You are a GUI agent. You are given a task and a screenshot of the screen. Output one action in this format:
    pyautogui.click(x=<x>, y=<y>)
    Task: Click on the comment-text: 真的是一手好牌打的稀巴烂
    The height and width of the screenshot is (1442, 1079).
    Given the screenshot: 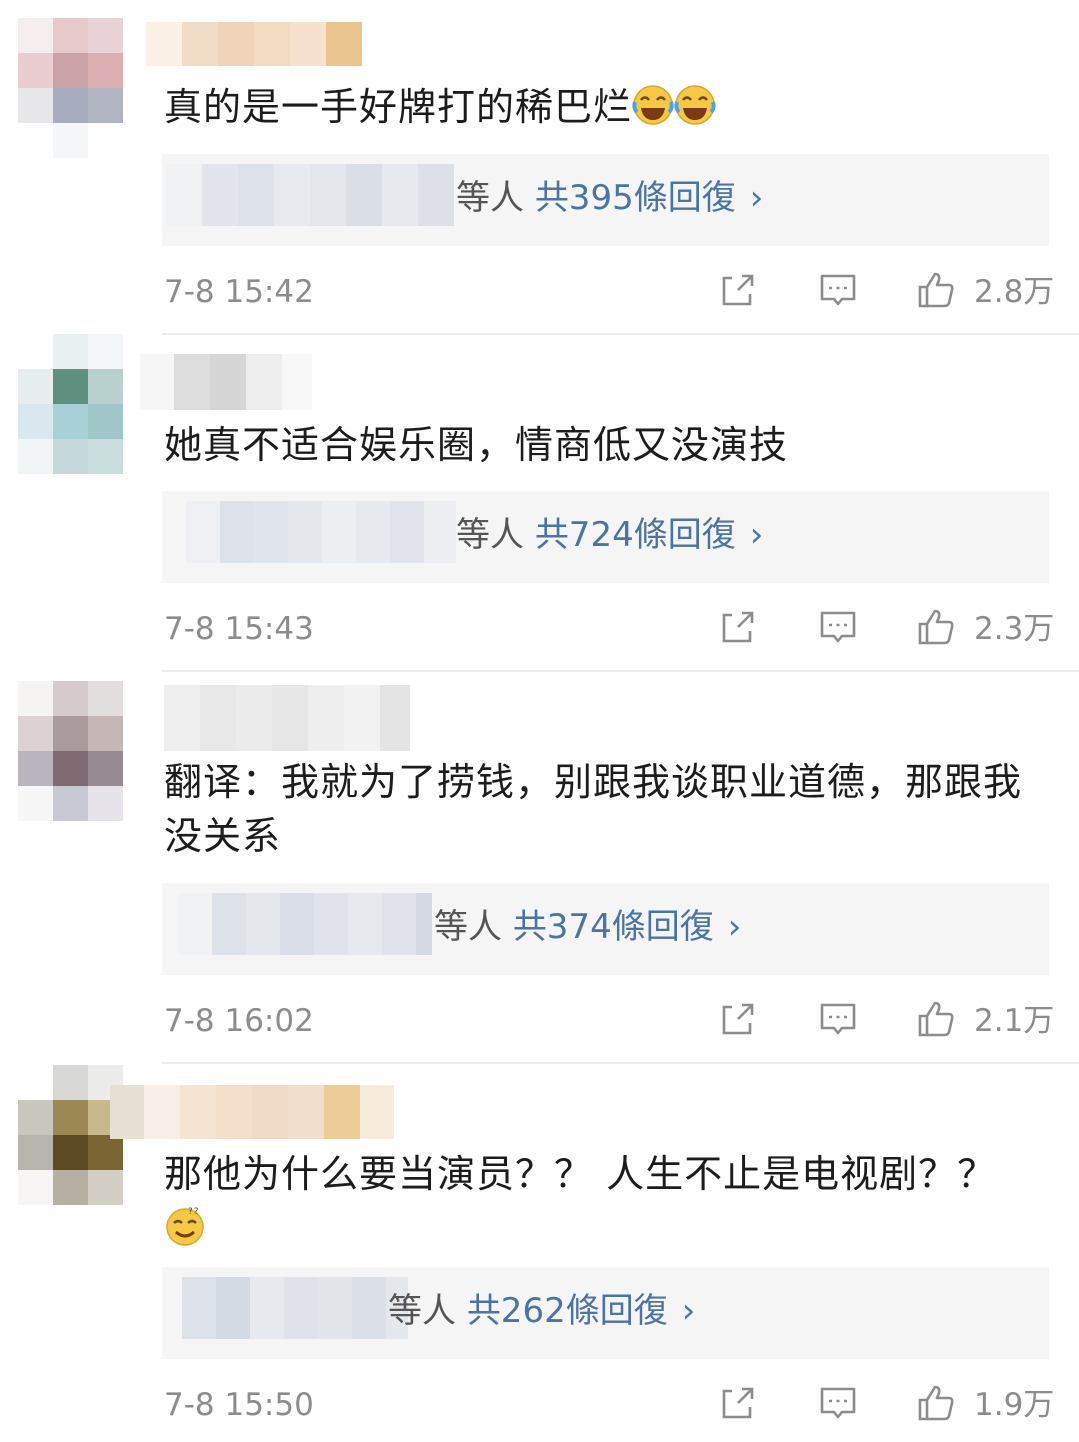 What is the action you would take?
    pyautogui.click(x=601, y=107)
    